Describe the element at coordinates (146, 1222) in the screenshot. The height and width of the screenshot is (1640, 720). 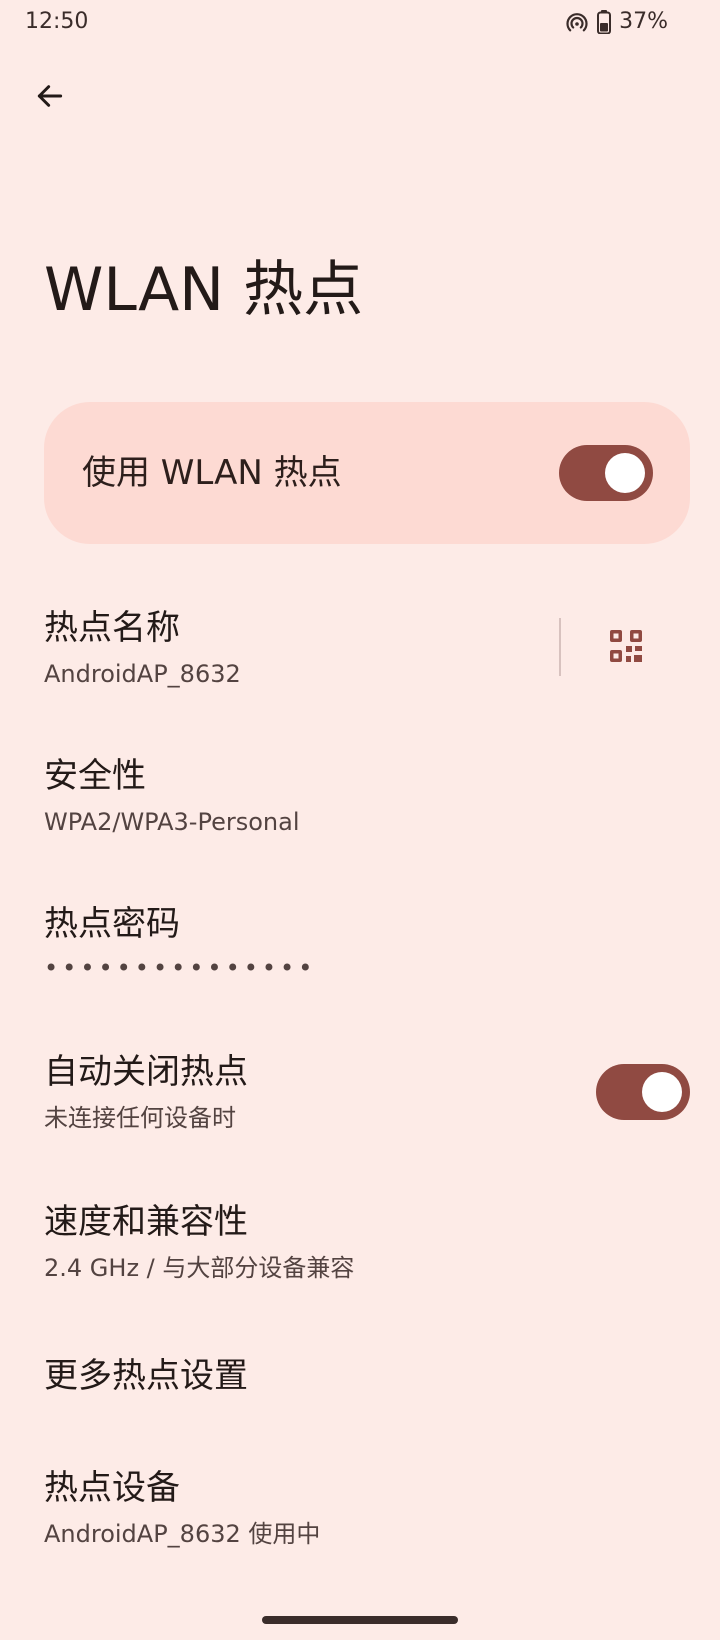
I see `speed-compatibility-title: 速度和兼容性` at that location.